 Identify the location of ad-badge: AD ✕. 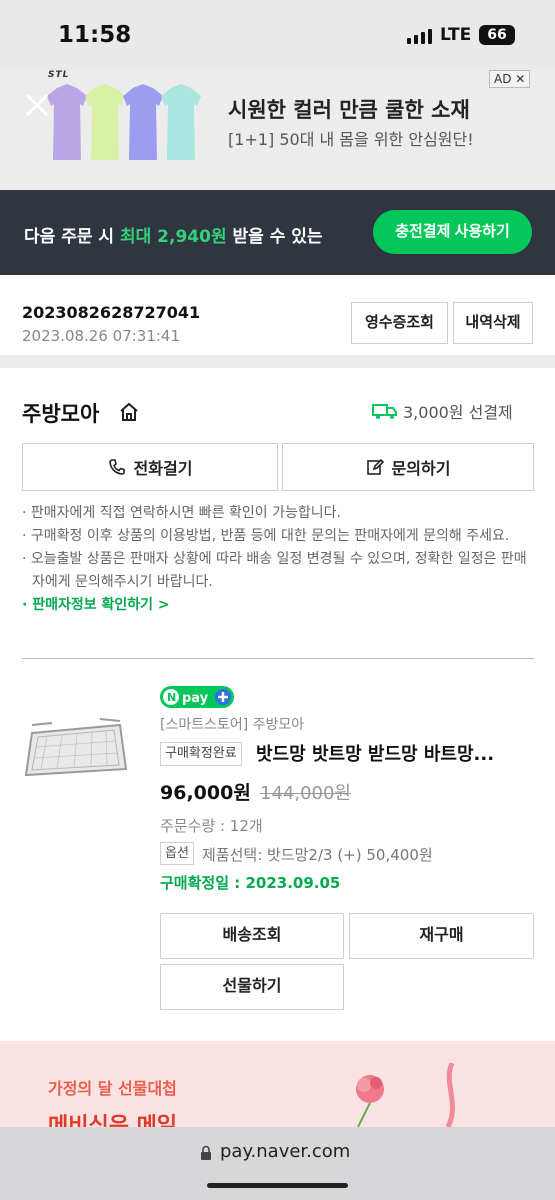
(510, 79).